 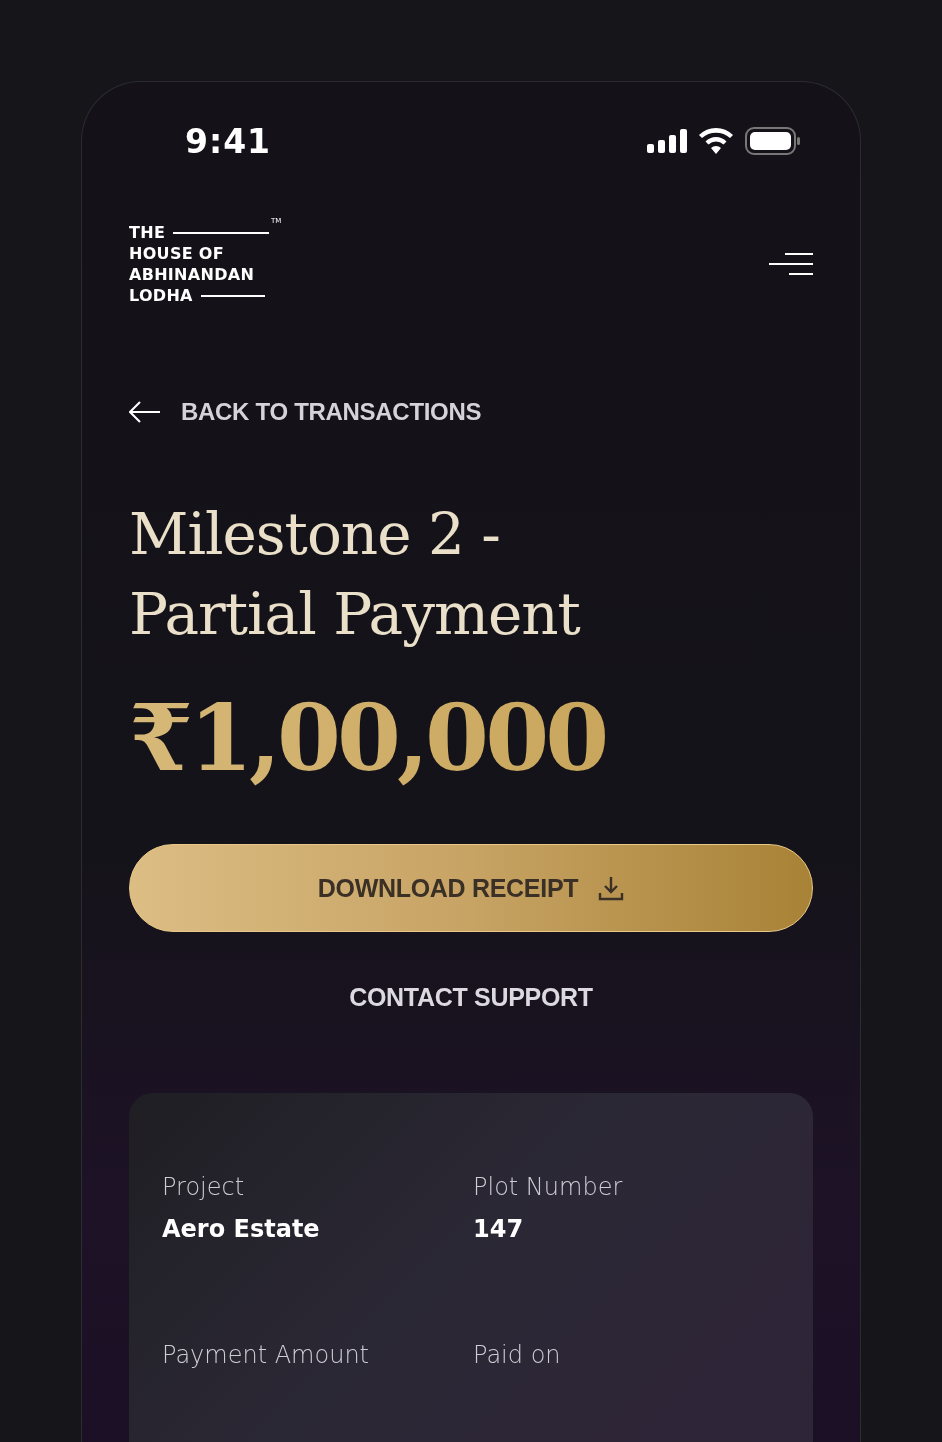 What do you see at coordinates (241, 1229) in the screenshot?
I see `field-value: Aero Estate` at bounding box center [241, 1229].